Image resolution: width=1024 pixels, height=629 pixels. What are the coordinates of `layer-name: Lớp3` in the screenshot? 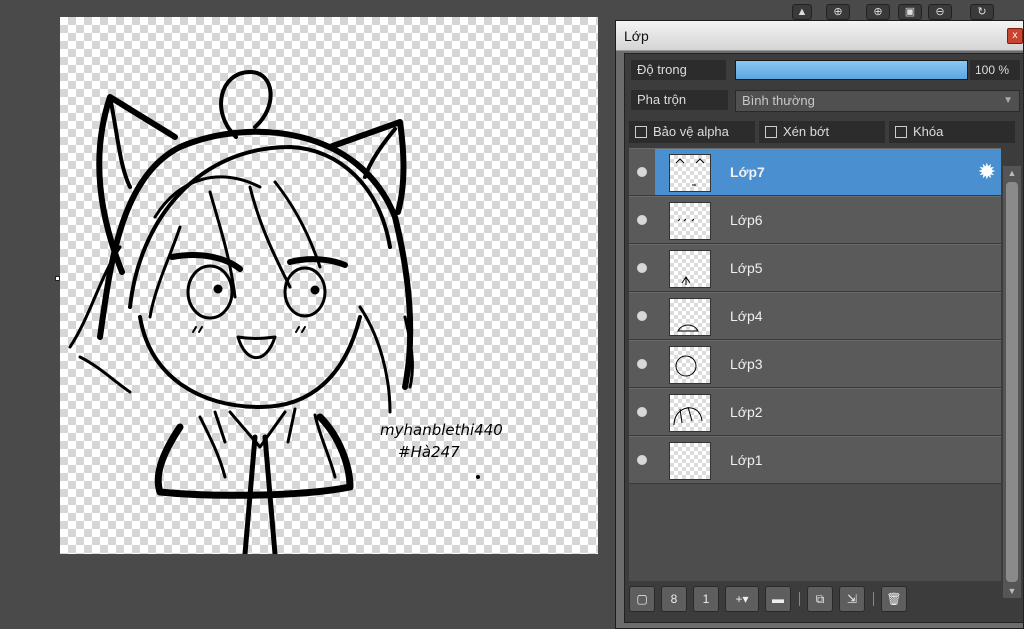 It's located at (746, 364).